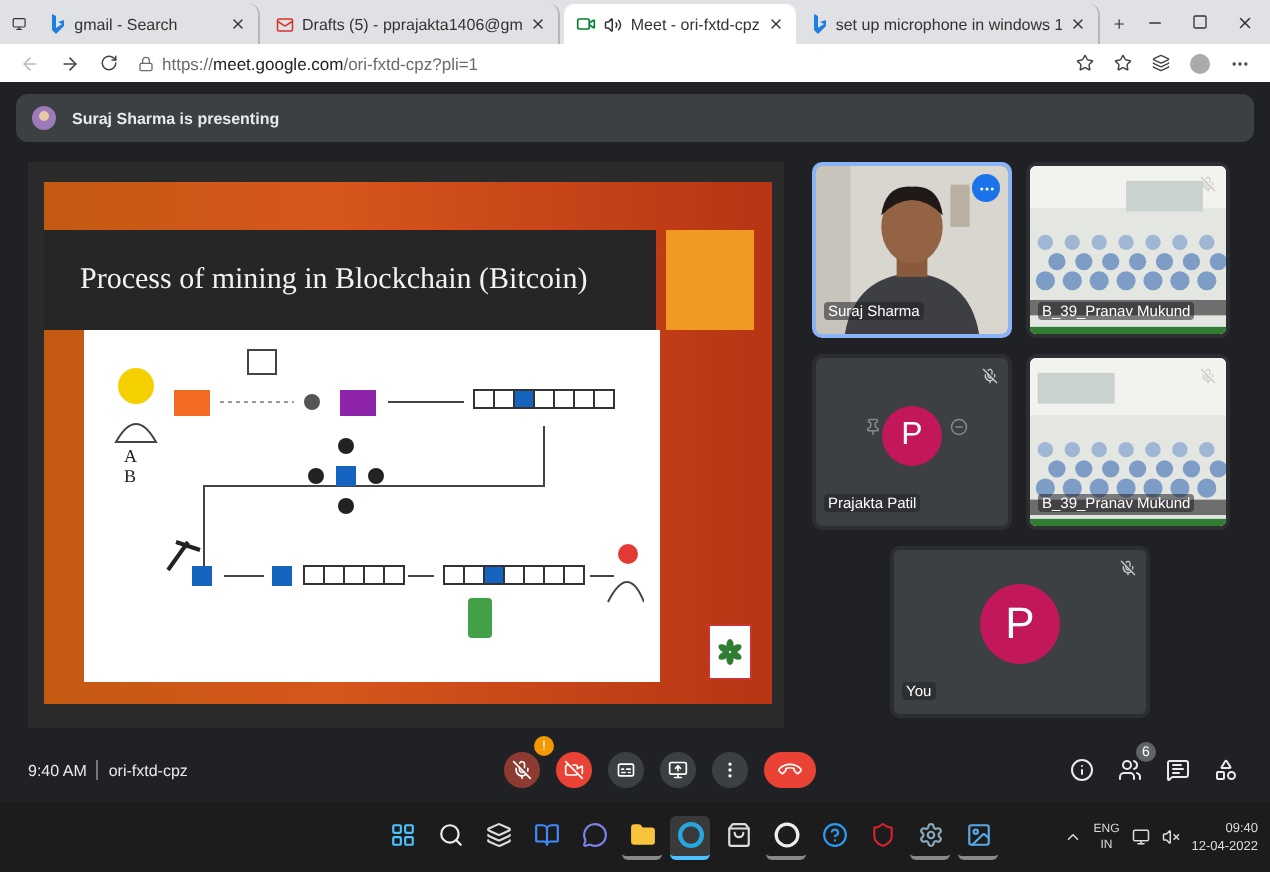 The height and width of the screenshot is (872, 1270). What do you see at coordinates (498, 835) in the screenshot?
I see `task-view-icon` at bounding box center [498, 835].